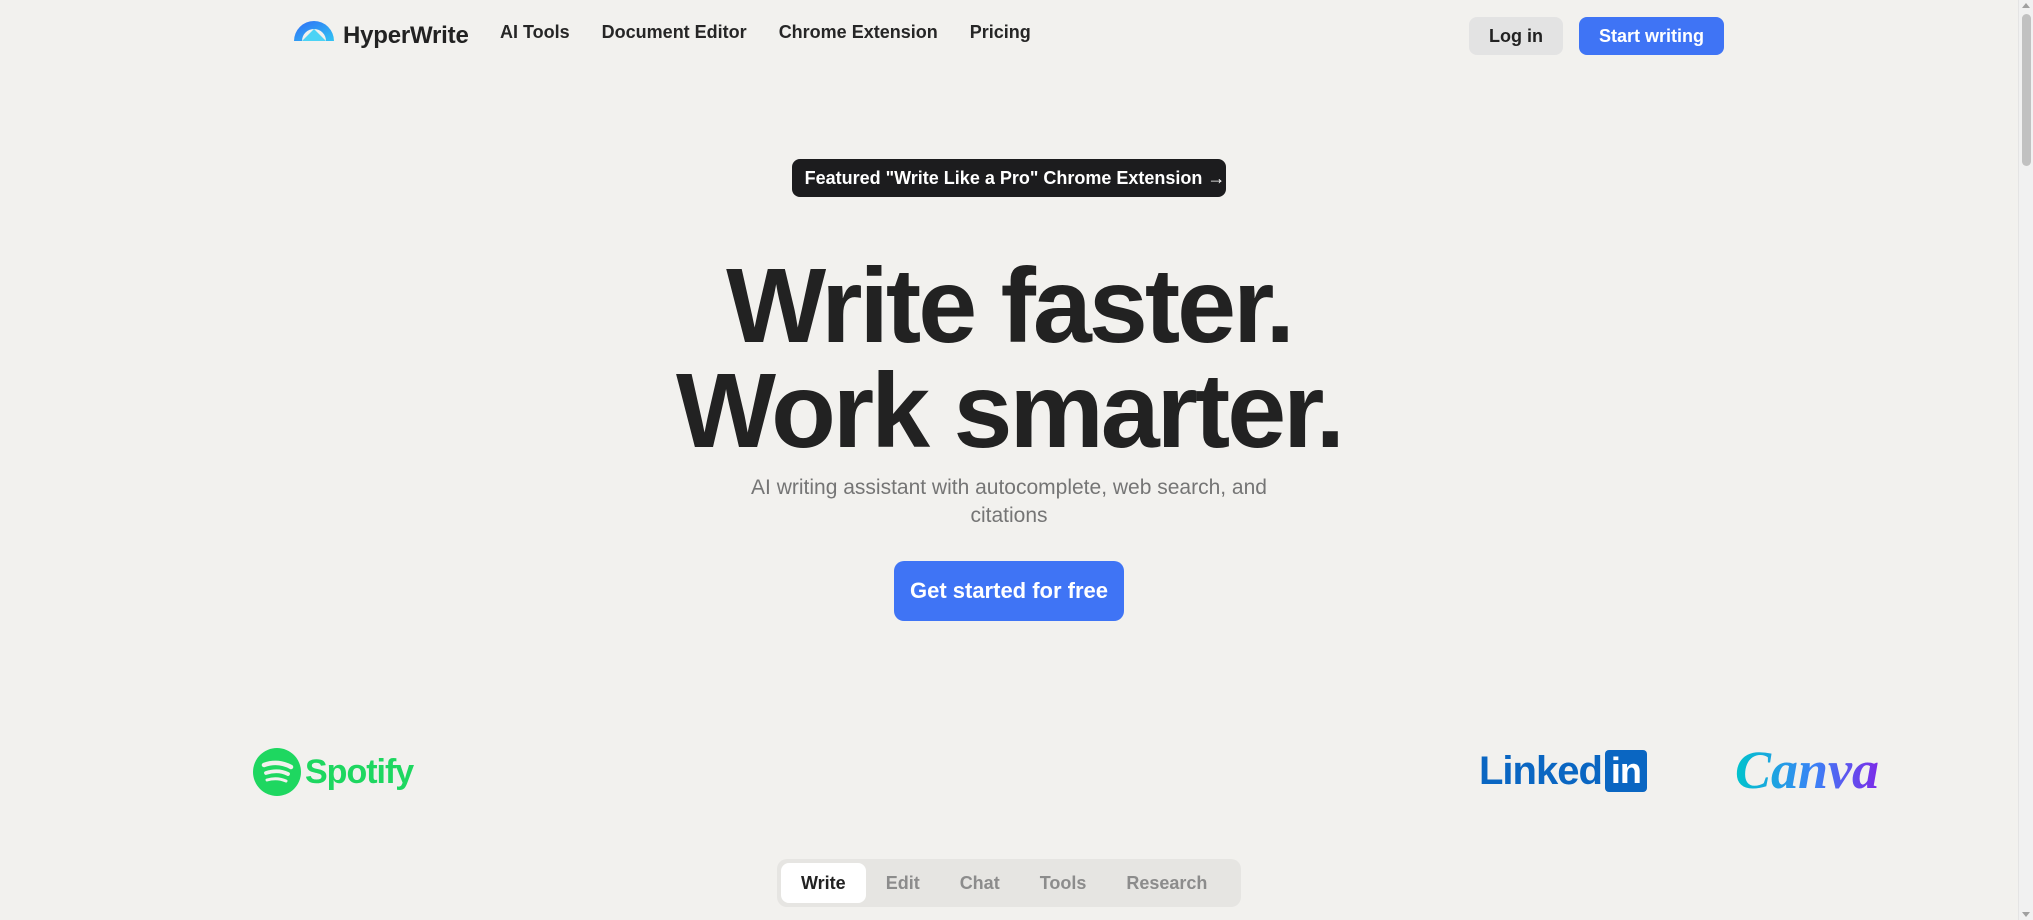 Image resolution: width=2033 pixels, height=920 pixels. What do you see at coordinates (359, 771) in the screenshot?
I see `spotify-wordmark: Spotify` at bounding box center [359, 771].